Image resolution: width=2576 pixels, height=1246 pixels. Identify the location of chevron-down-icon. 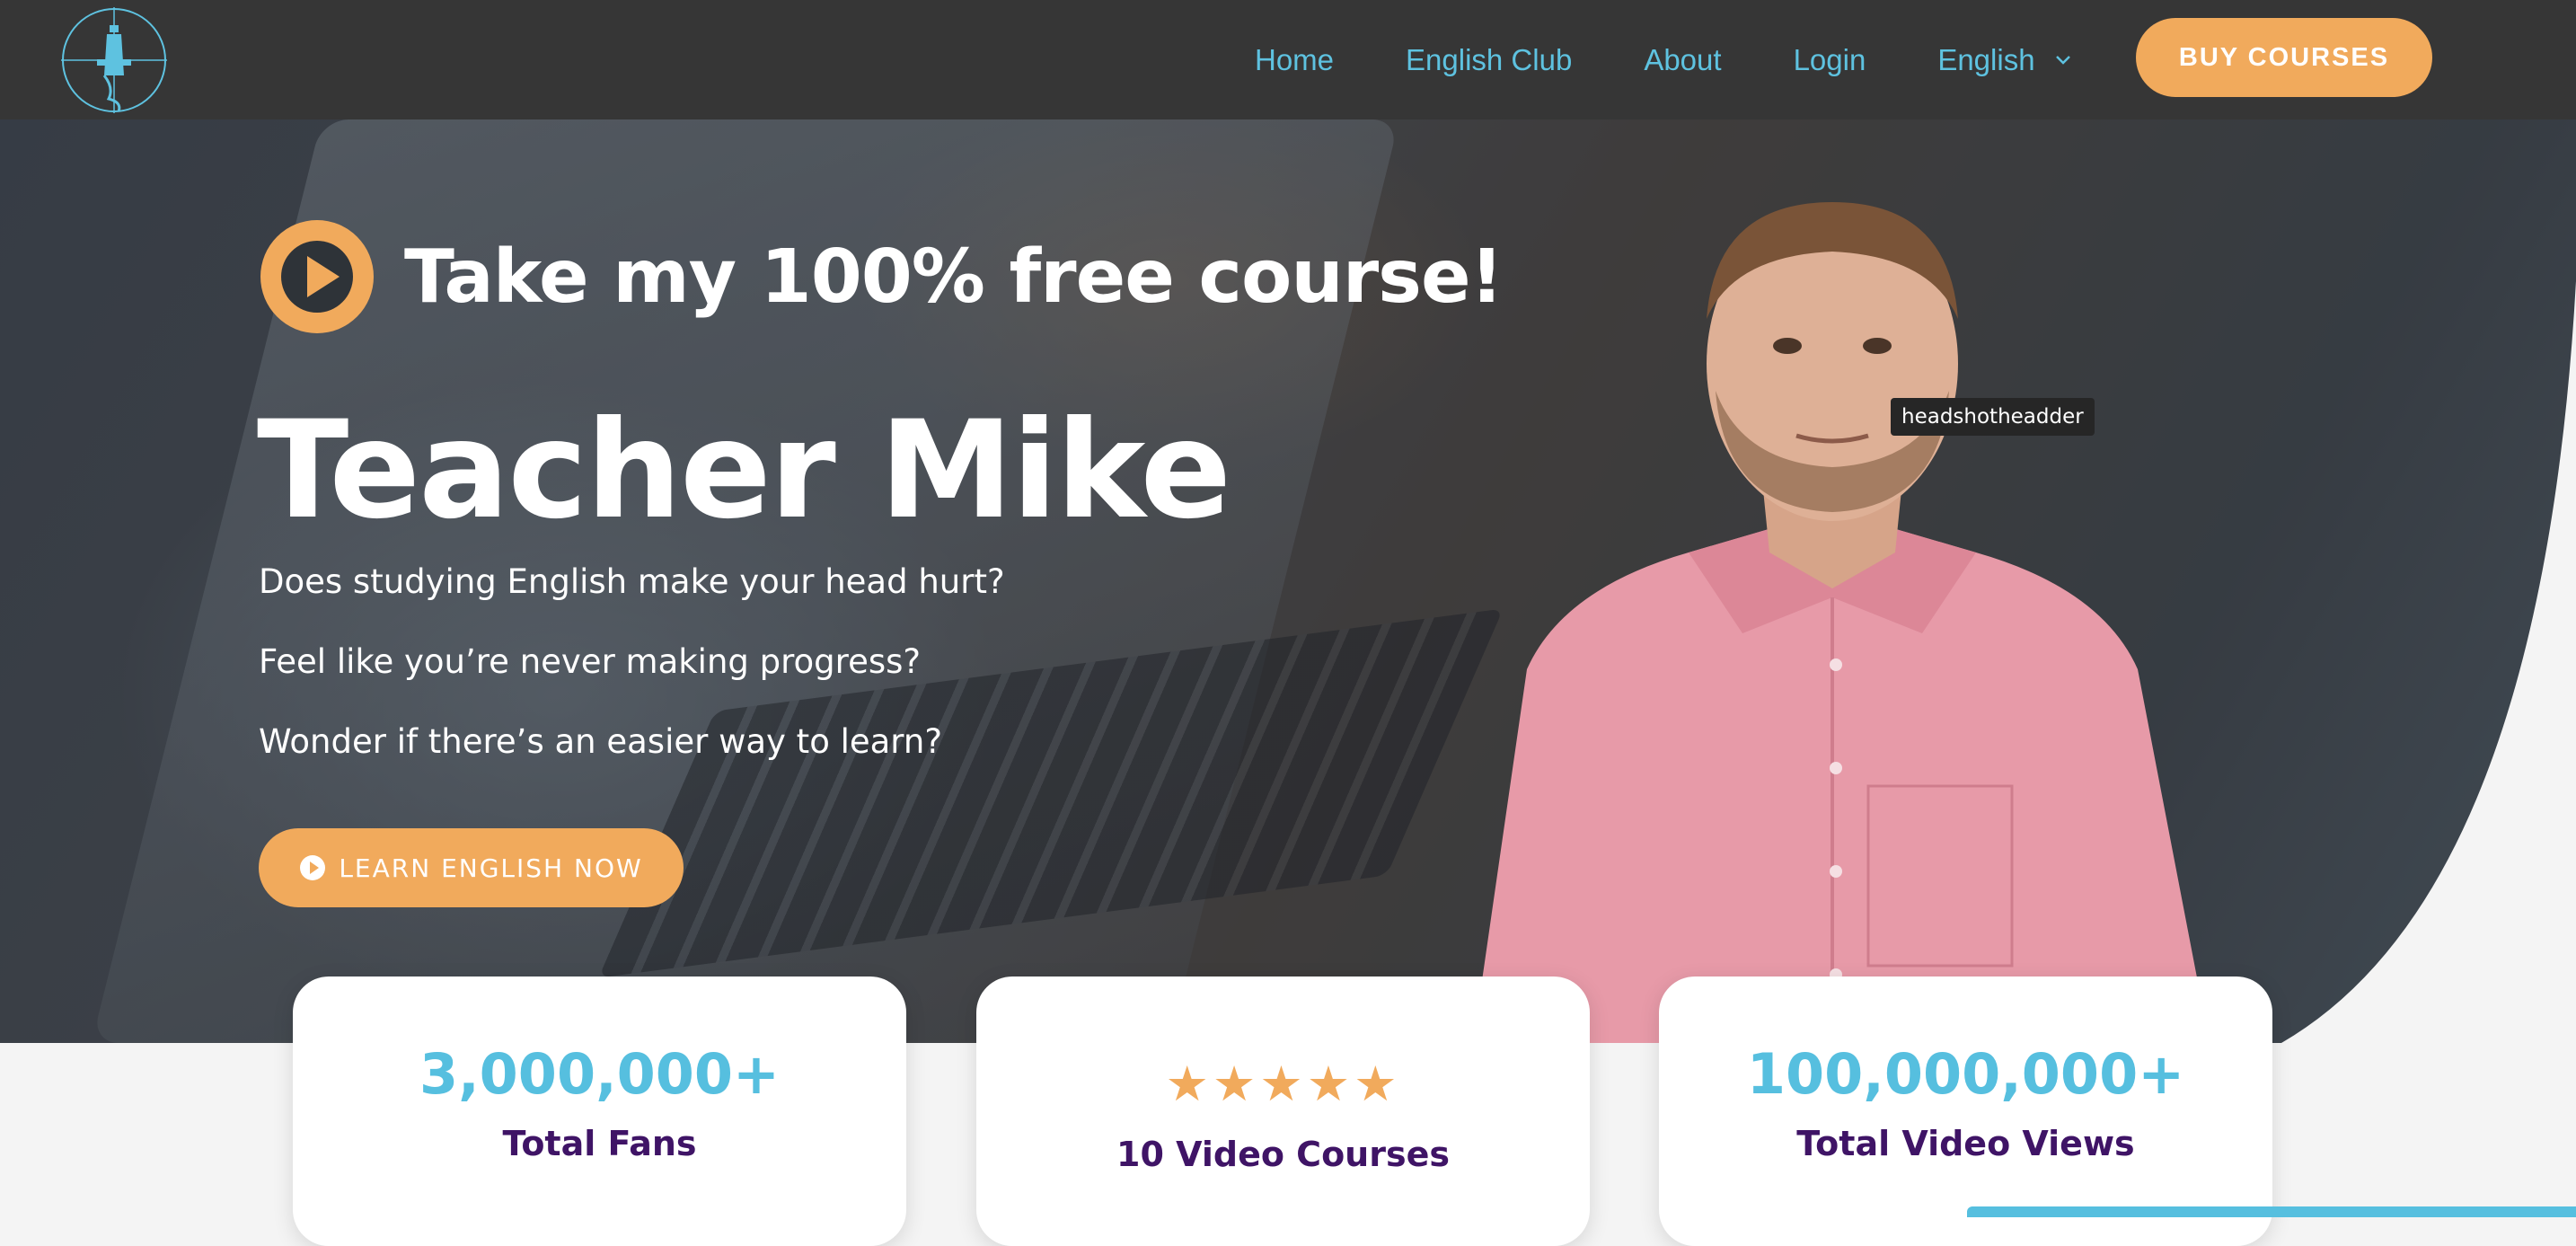
(2062, 60).